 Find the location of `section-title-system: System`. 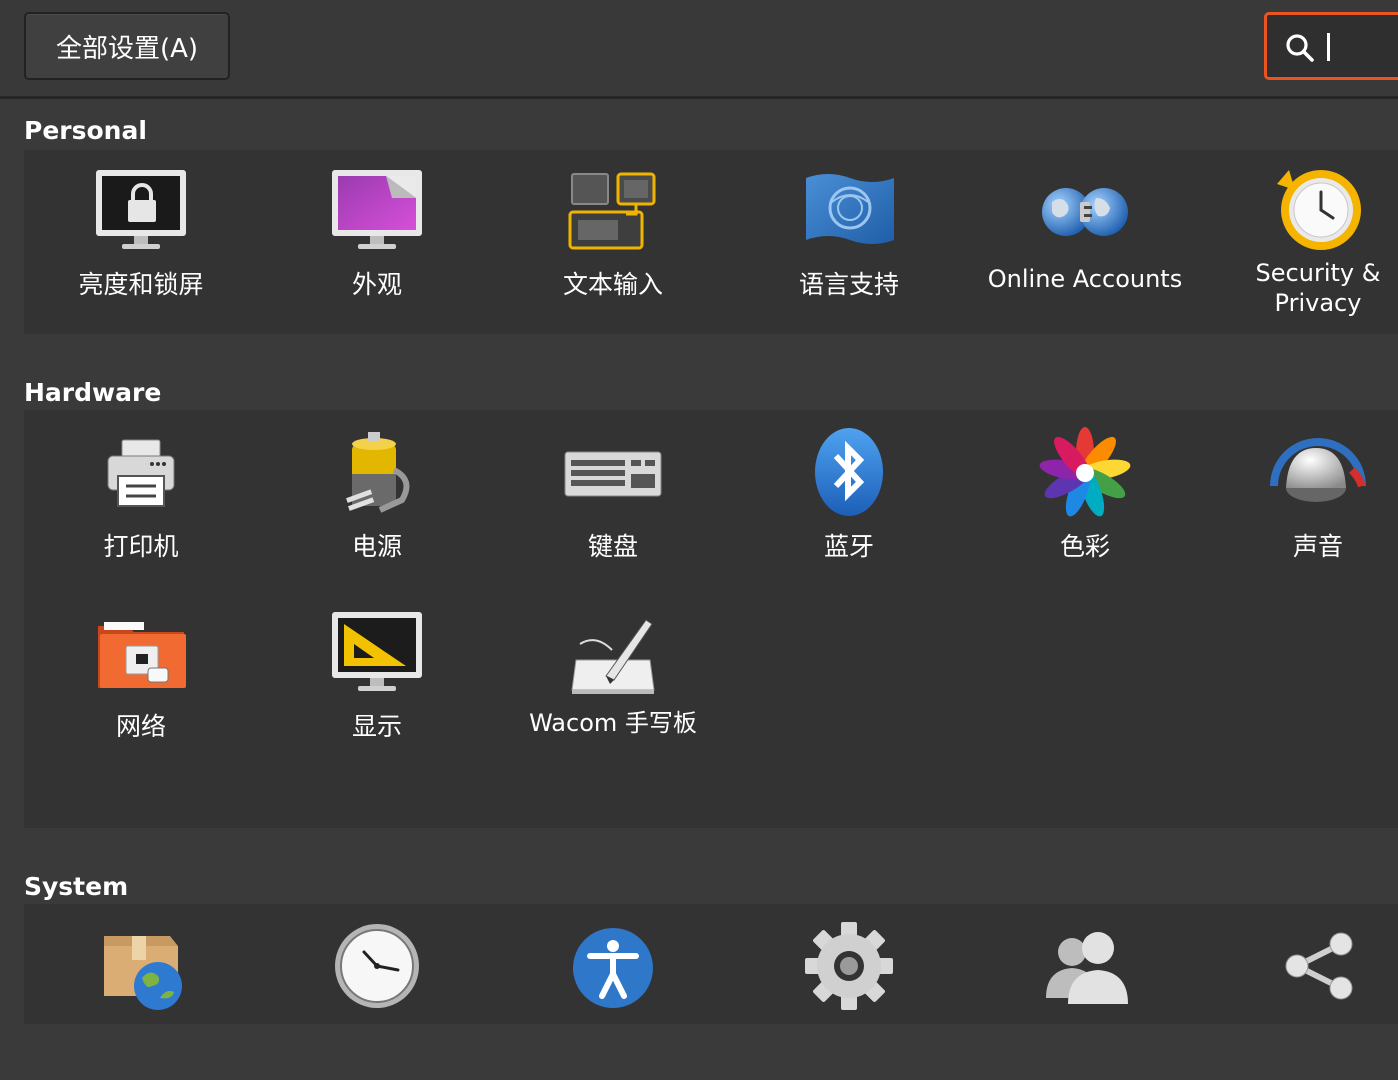

section-title-system: System is located at coordinates (76, 886).